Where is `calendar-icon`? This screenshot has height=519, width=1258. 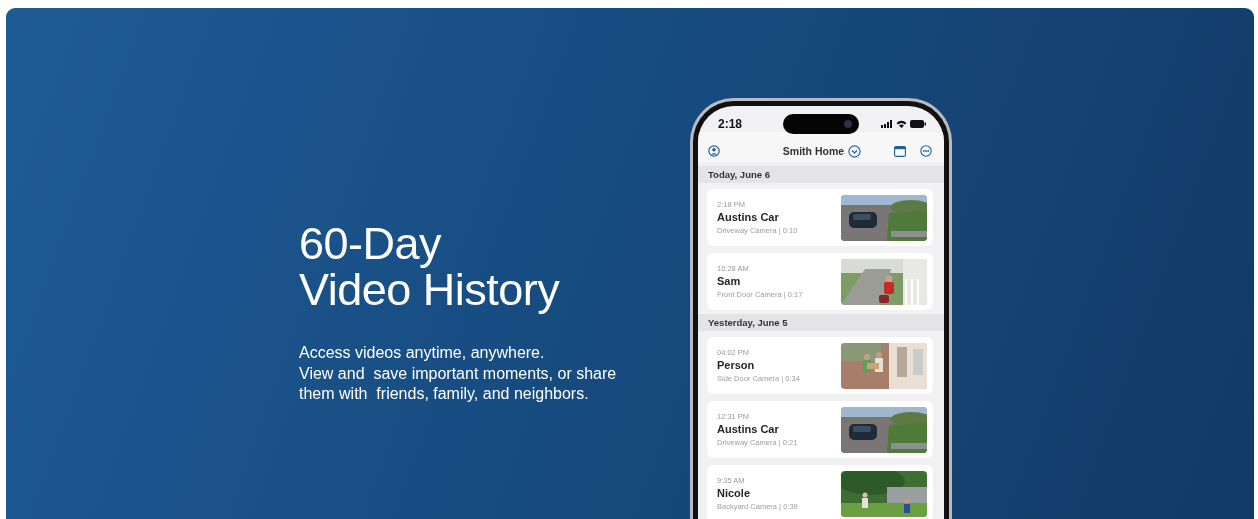 calendar-icon is located at coordinates (900, 151).